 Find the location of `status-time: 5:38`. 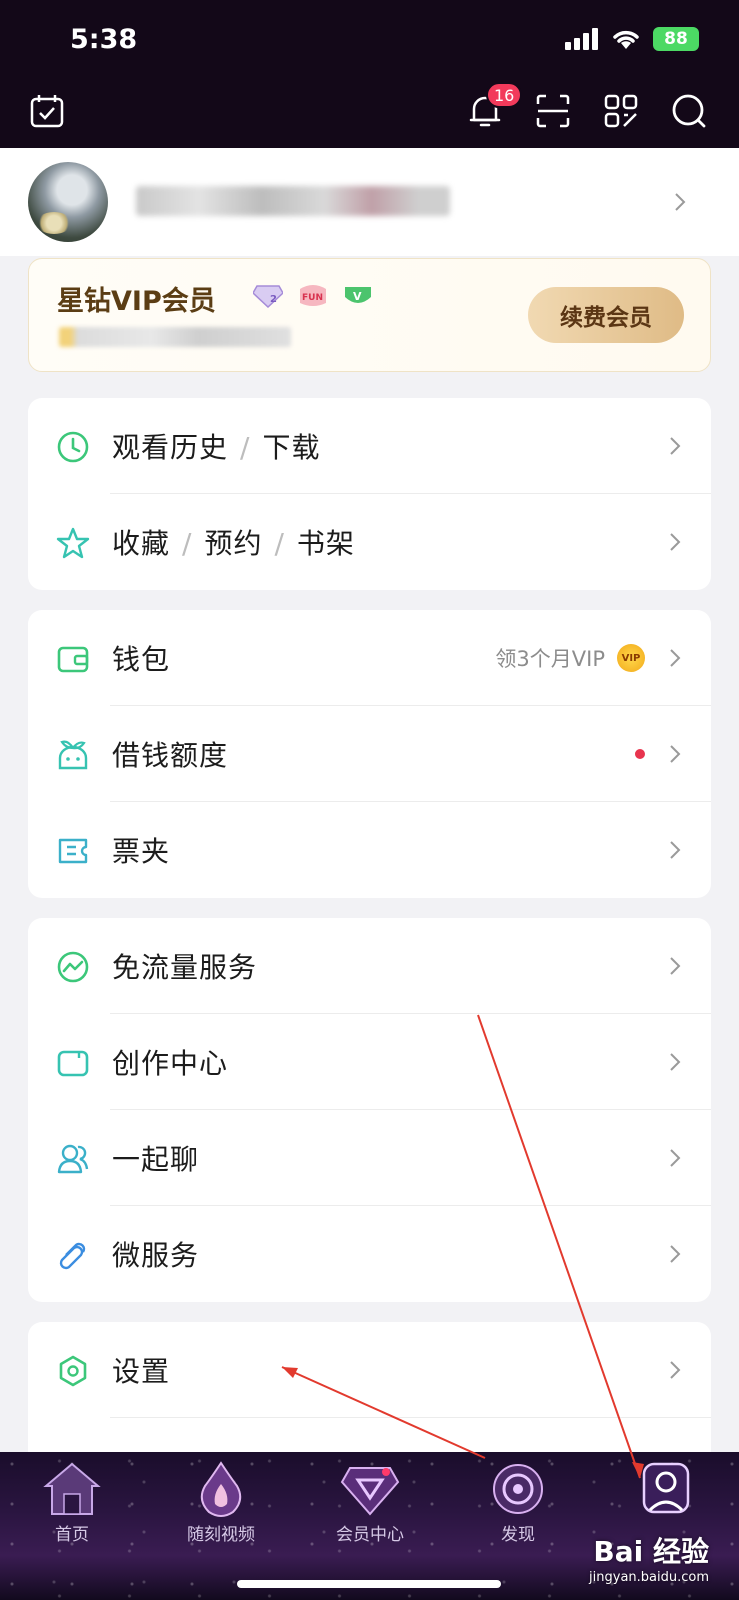

status-time: 5:38 is located at coordinates (104, 39).